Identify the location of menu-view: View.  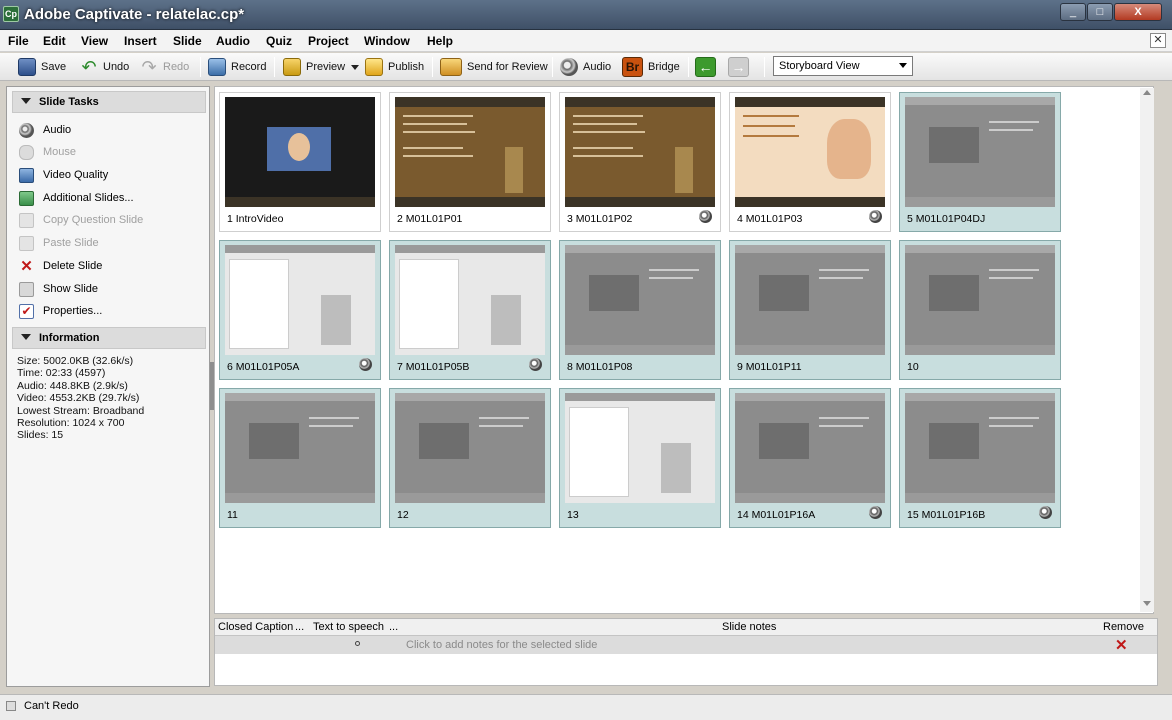
(94, 41).